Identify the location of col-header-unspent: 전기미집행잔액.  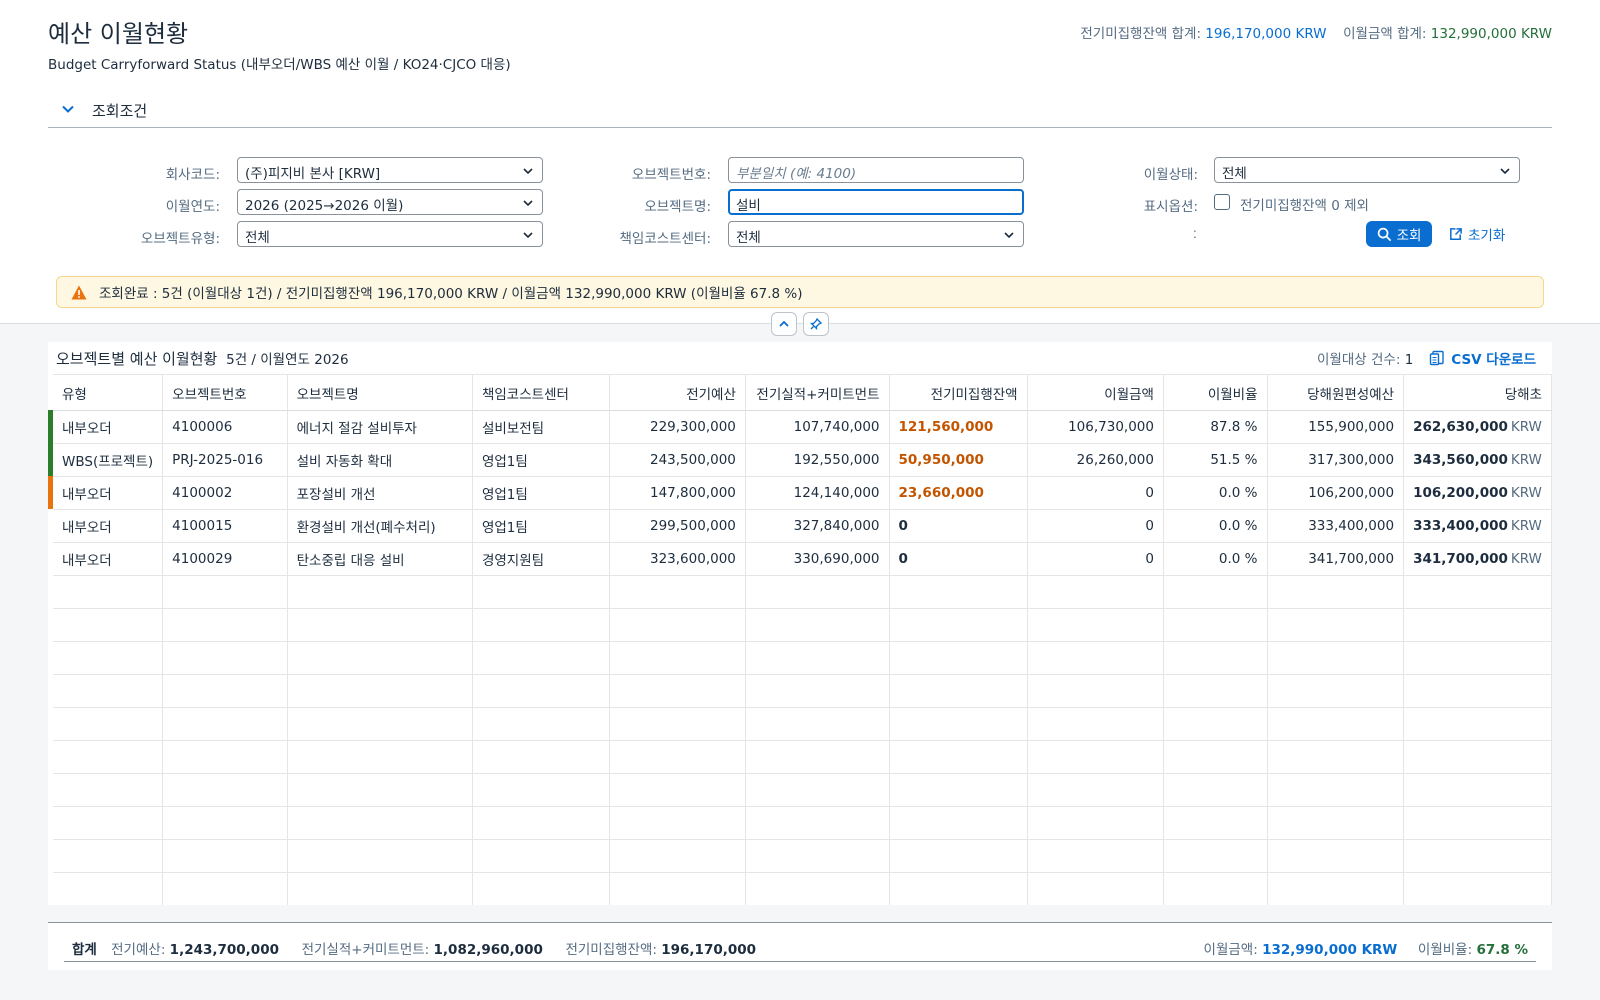
(958, 392).